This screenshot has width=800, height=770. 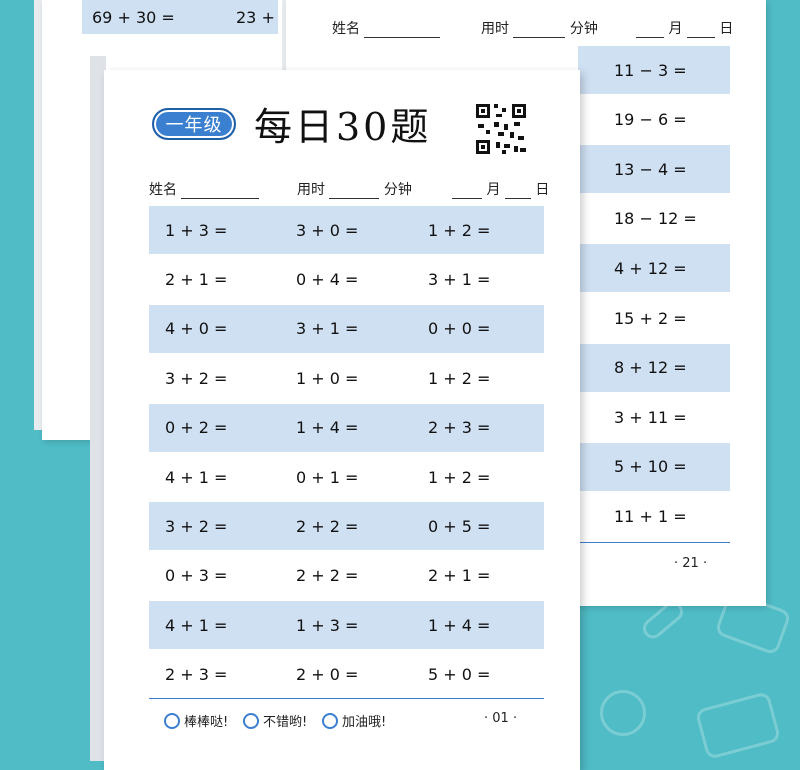 I want to click on rating-option-2: 不错哟!, so click(x=275, y=720).